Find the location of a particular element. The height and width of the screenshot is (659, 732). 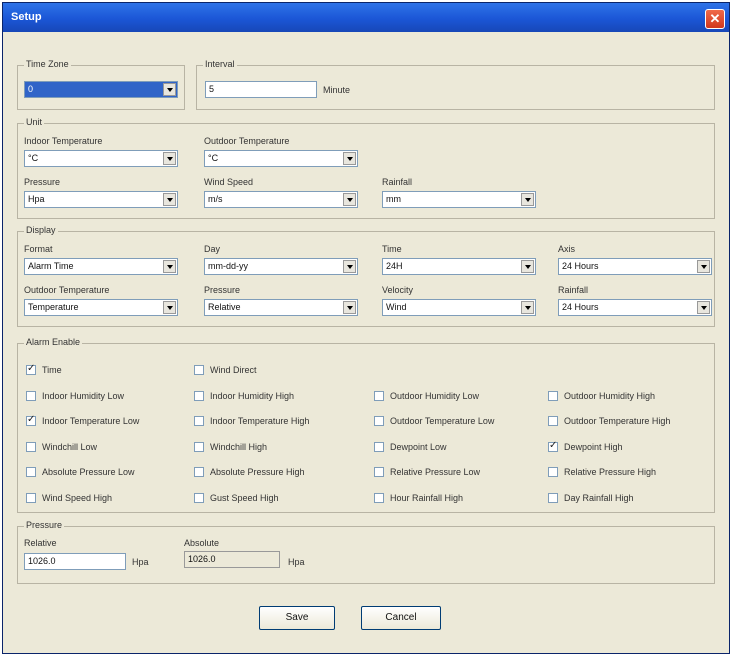

interval-title: Interval is located at coordinates (220, 64).